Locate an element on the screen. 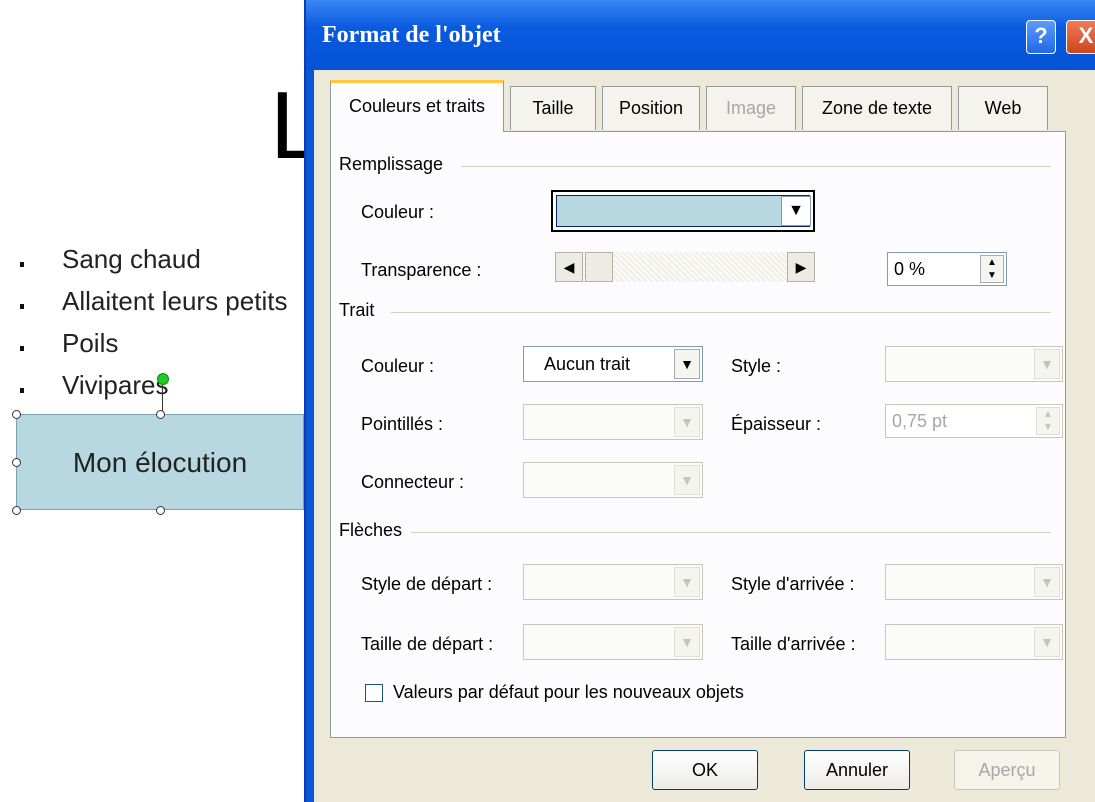 The width and height of the screenshot is (1095, 802). tab-couleurs-et-traits: Couleurs et traits is located at coordinates (417, 106).